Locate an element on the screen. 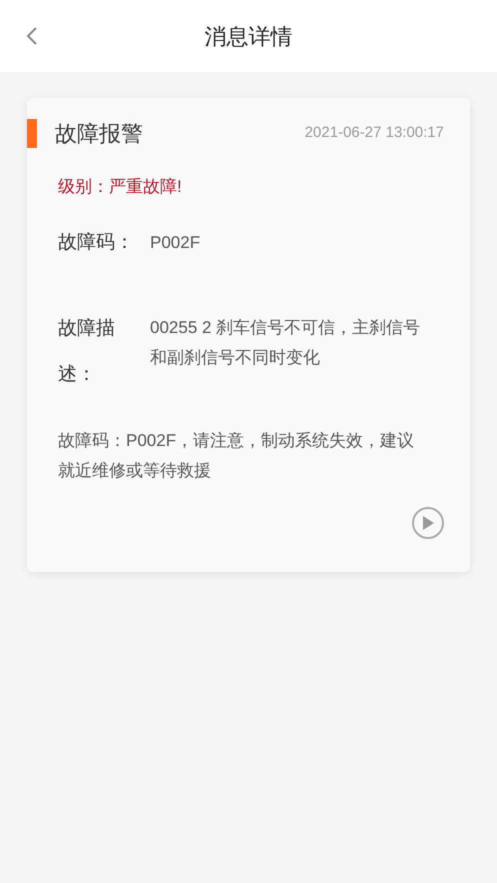 The width and height of the screenshot is (497, 883). field-value: 00255 2 刹车信号不可信，主刹信号和副刹信号不同时变化 is located at coordinates (286, 343).